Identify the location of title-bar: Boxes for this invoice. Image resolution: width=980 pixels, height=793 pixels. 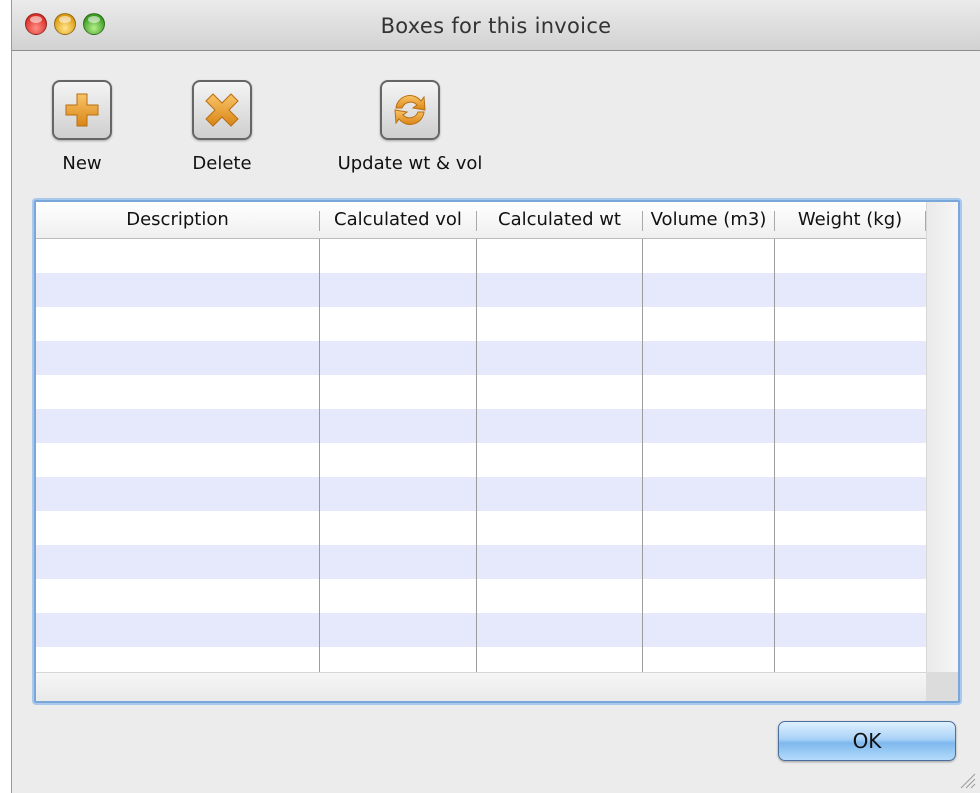
(496, 25).